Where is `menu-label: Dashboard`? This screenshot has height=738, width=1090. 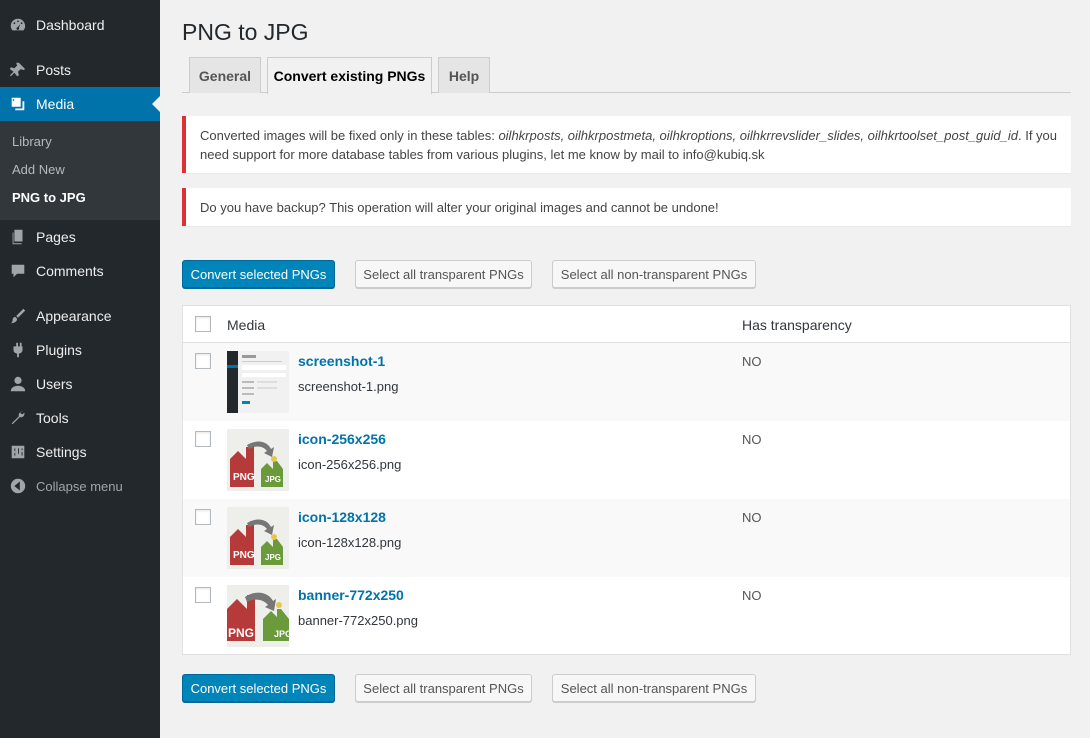
menu-label: Dashboard is located at coordinates (70, 25).